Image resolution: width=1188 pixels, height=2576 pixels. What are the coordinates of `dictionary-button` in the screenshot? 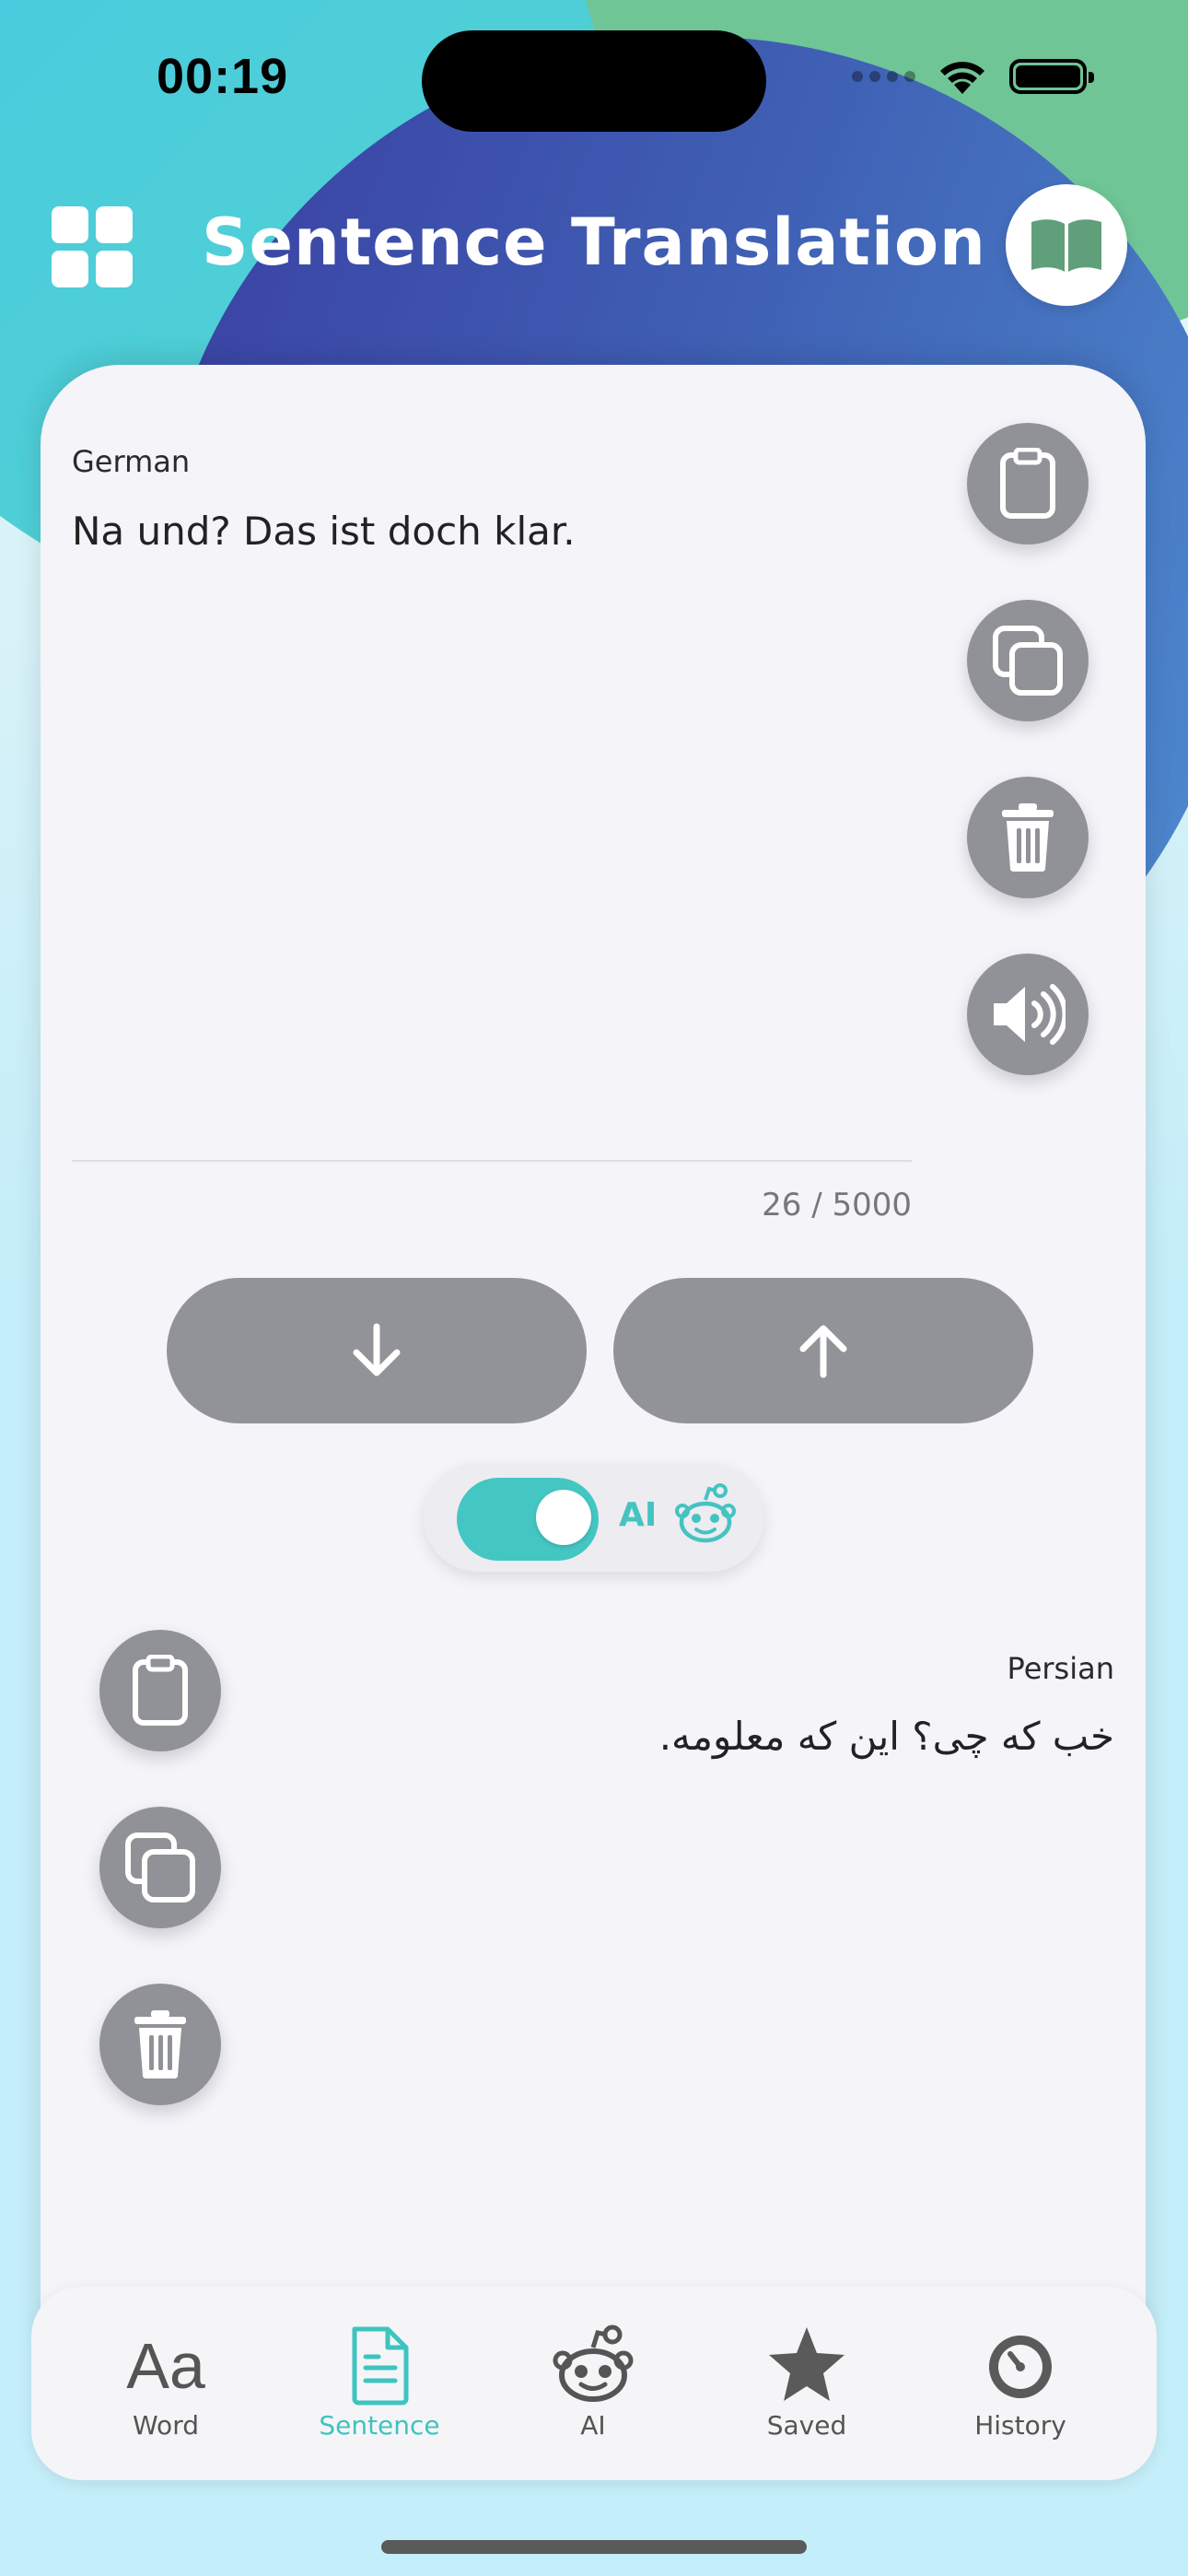 It's located at (1066, 245).